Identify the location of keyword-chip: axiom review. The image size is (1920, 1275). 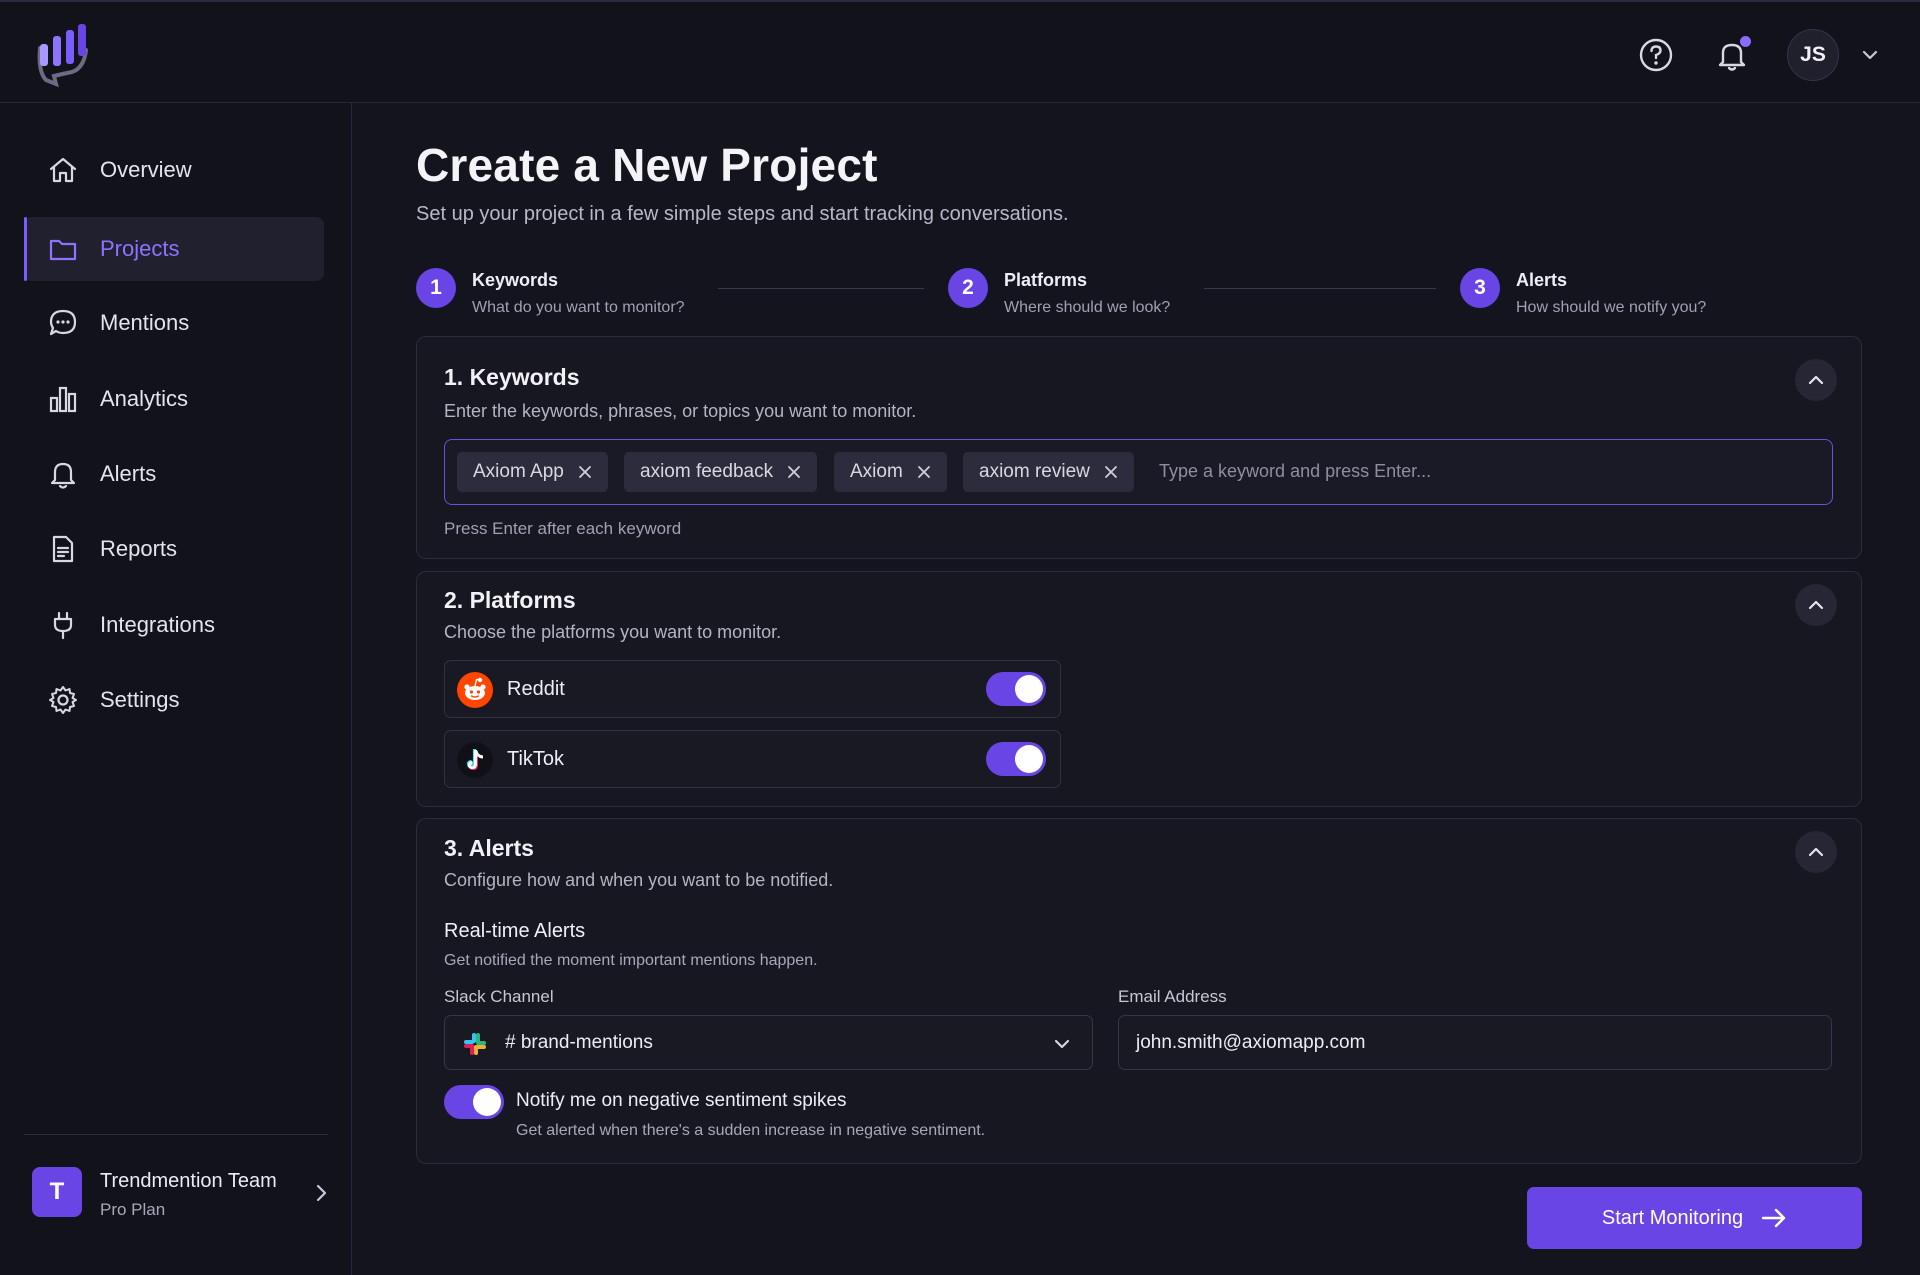
(1048, 472).